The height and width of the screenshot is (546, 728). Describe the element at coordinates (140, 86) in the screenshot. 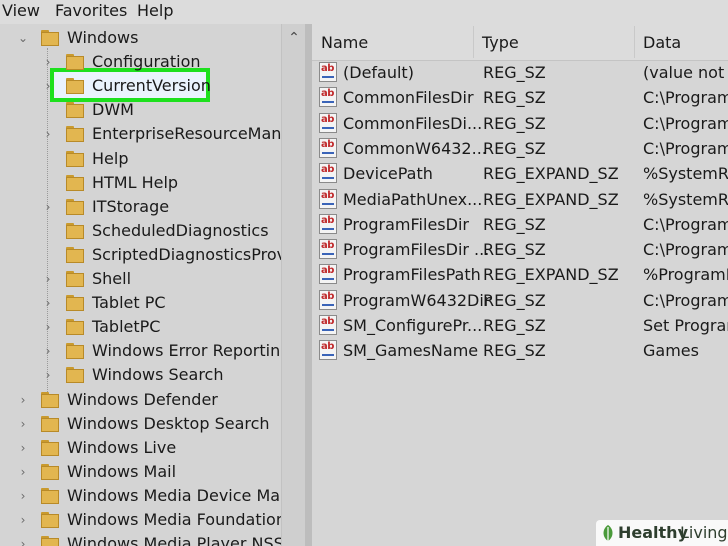

I see `tree-node: › CurrentVersion` at that location.